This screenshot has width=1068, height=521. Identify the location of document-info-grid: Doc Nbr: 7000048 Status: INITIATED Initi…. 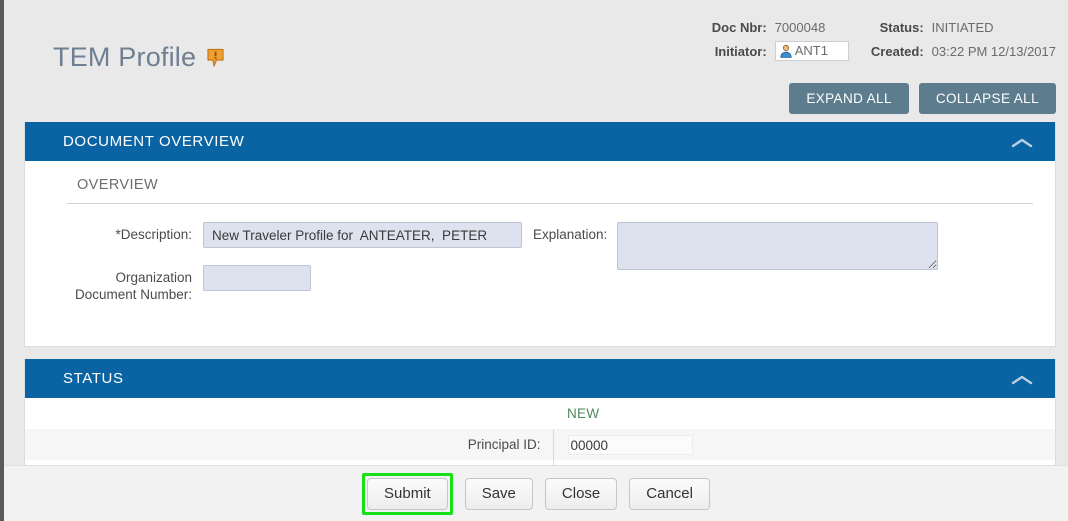
(884, 40).